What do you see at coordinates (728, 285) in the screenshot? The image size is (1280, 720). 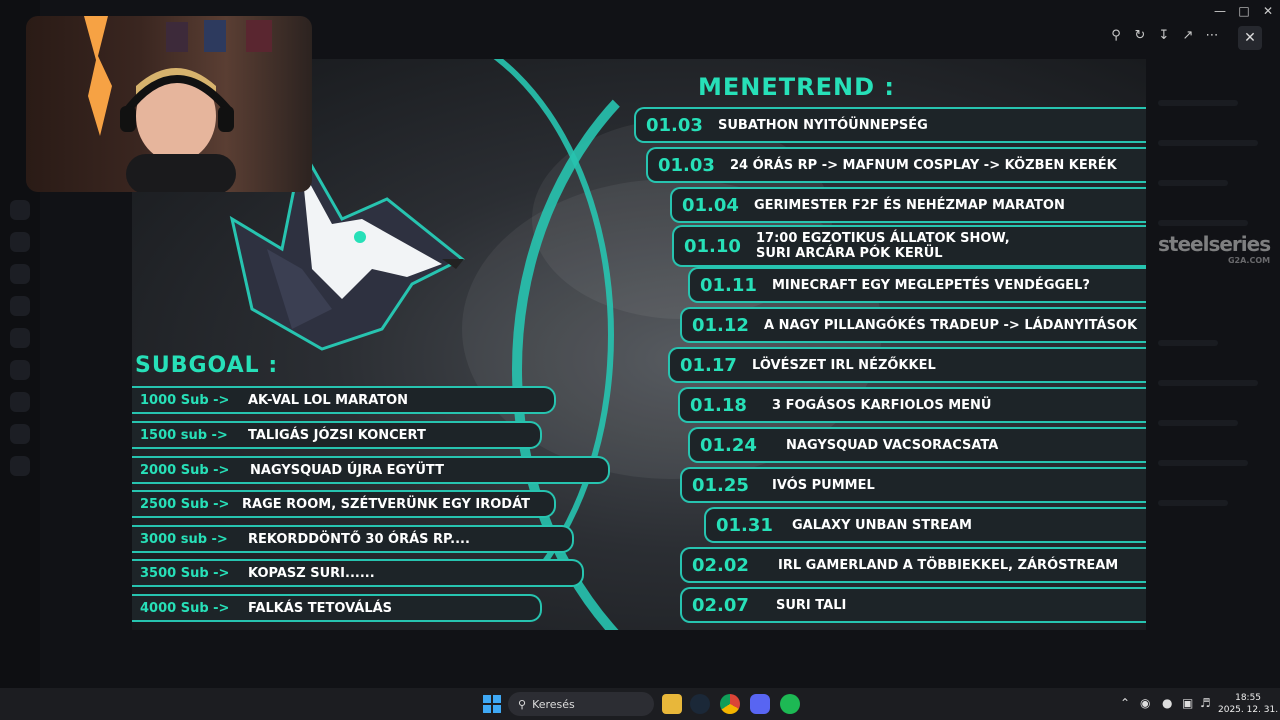 I see `schedule-date: 01.11` at bounding box center [728, 285].